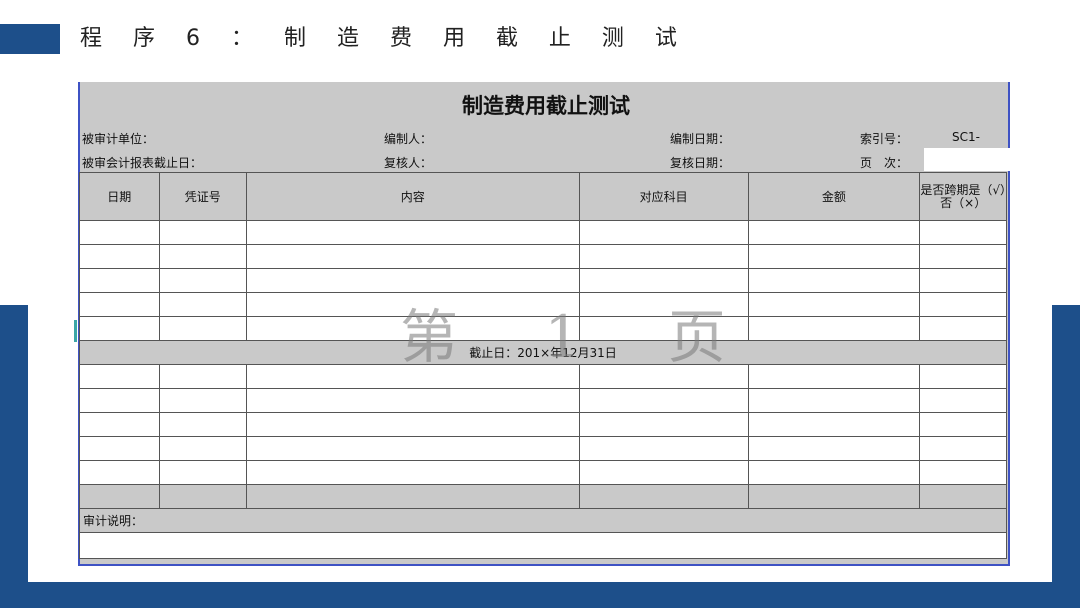 The height and width of the screenshot is (608, 1080). I want to click on col-header-date: 日期, so click(119, 196).